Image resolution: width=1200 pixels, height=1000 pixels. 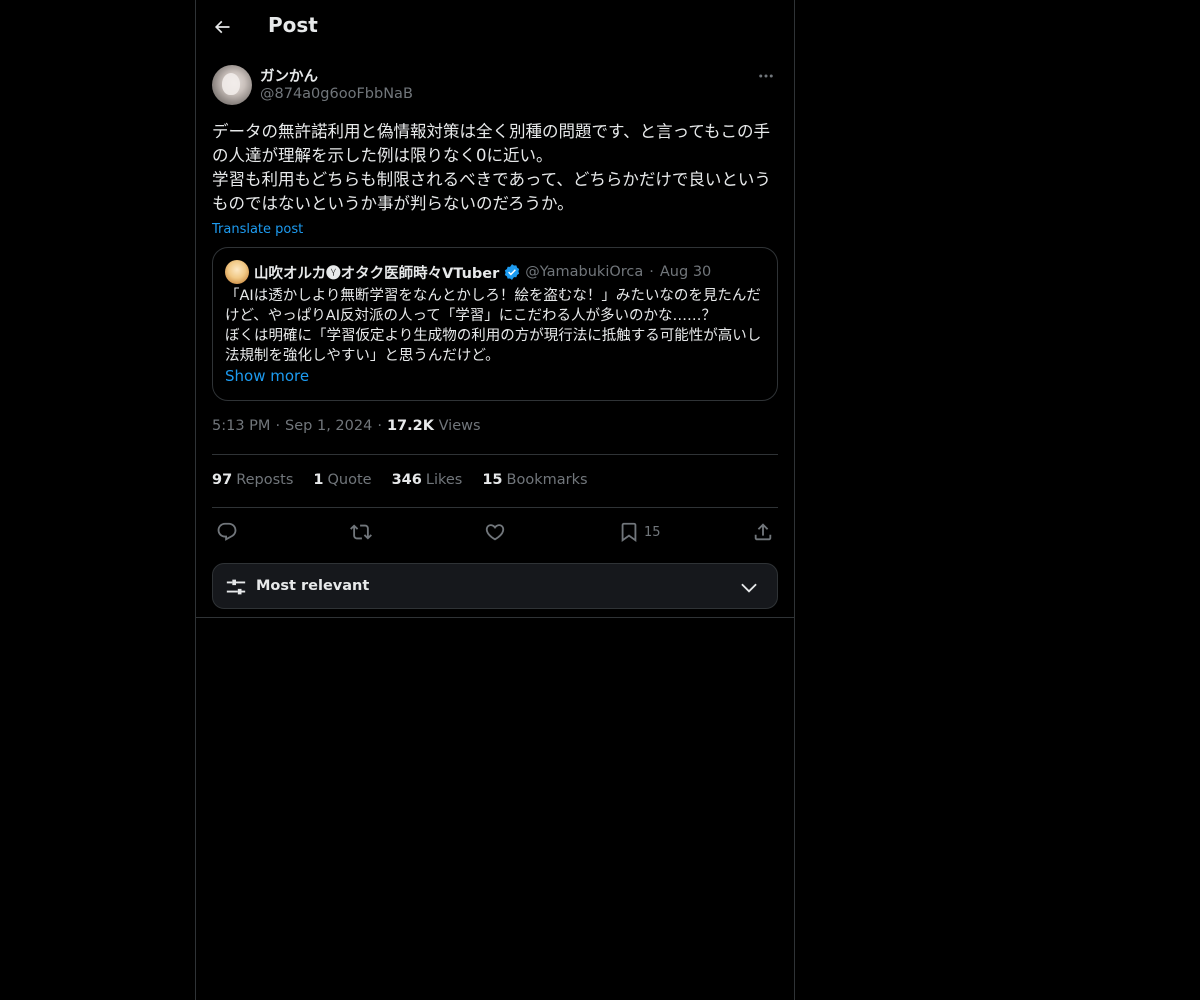 I want to click on like-button, so click(x=495, y=532).